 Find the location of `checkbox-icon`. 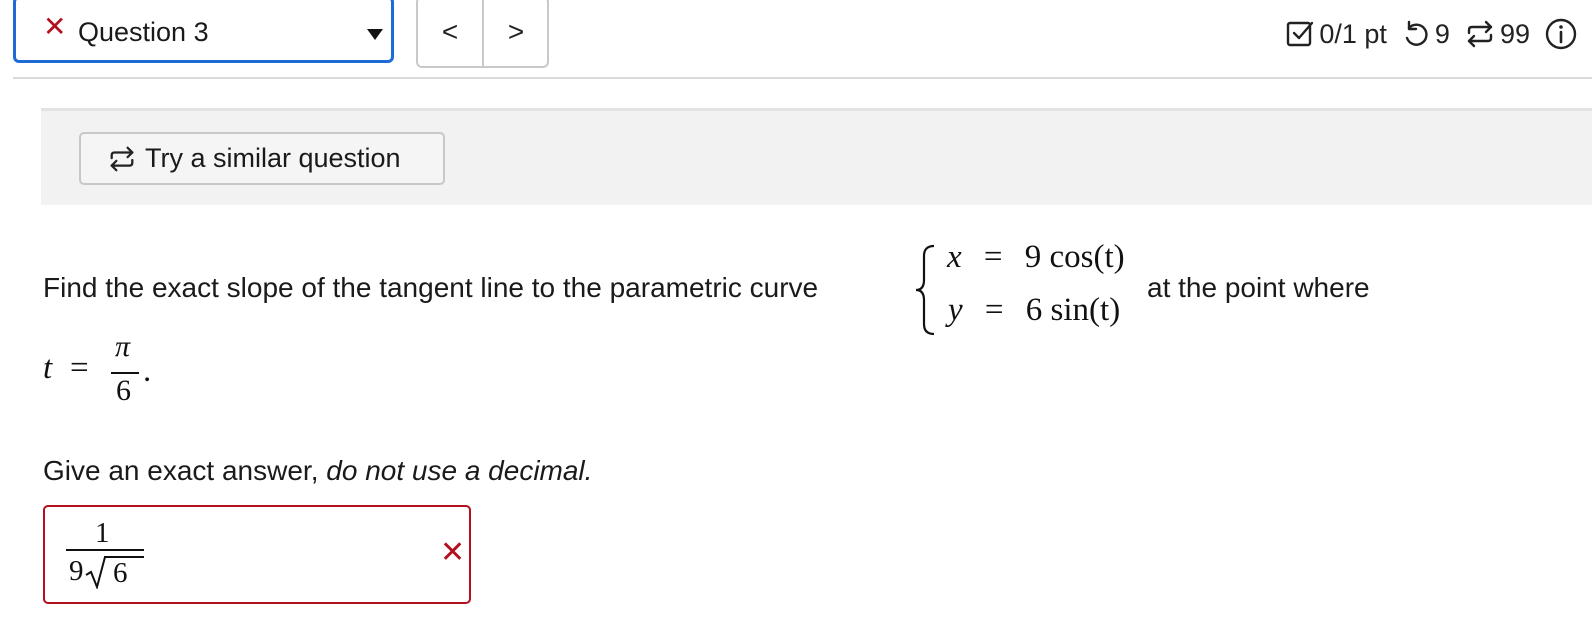

checkbox-icon is located at coordinates (1300, 34).